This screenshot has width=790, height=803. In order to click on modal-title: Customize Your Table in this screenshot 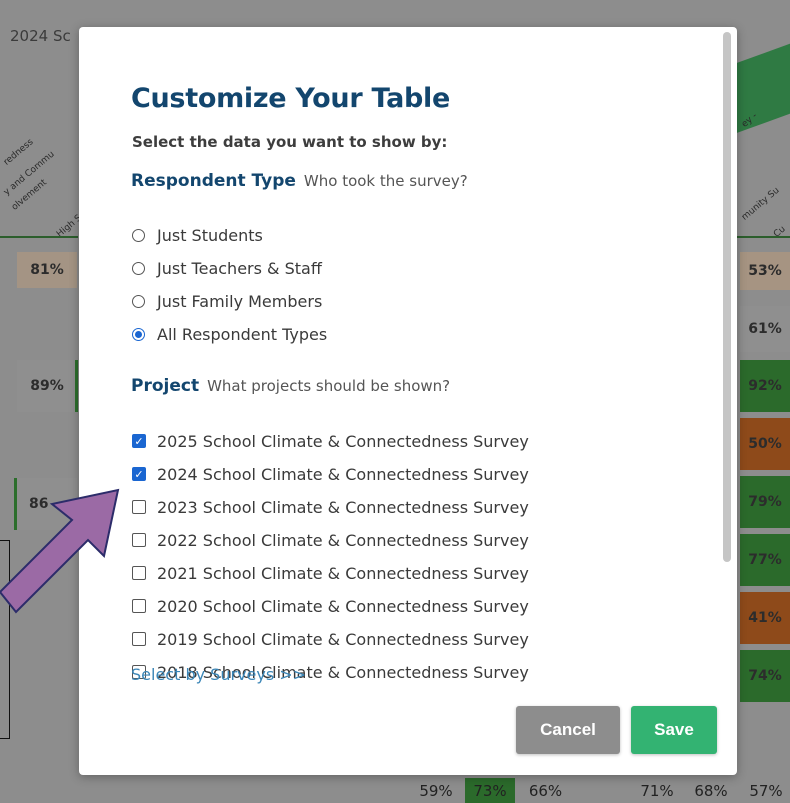, I will do `click(290, 98)`.